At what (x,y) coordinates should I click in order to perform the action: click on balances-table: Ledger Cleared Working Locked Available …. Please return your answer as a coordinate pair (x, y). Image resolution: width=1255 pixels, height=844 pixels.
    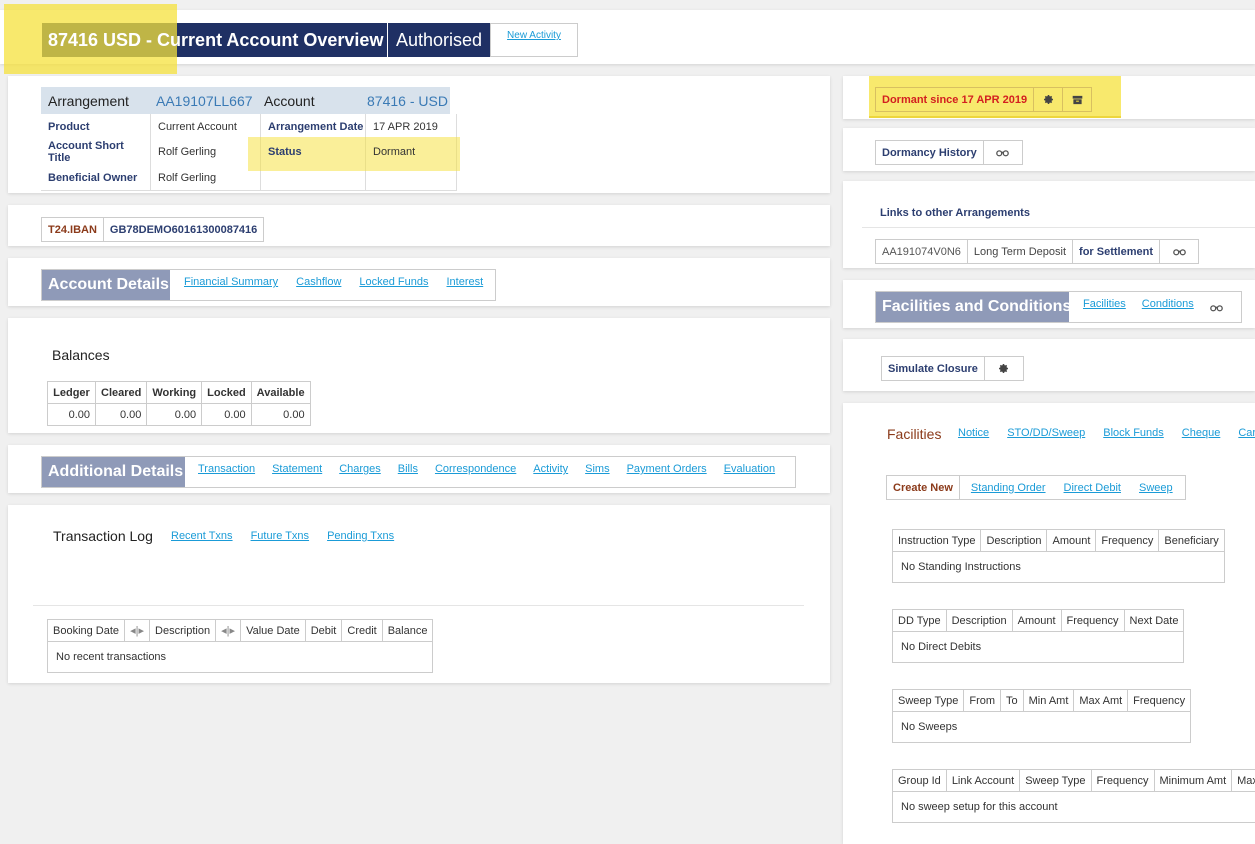
    Looking at the image, I should click on (179, 403).